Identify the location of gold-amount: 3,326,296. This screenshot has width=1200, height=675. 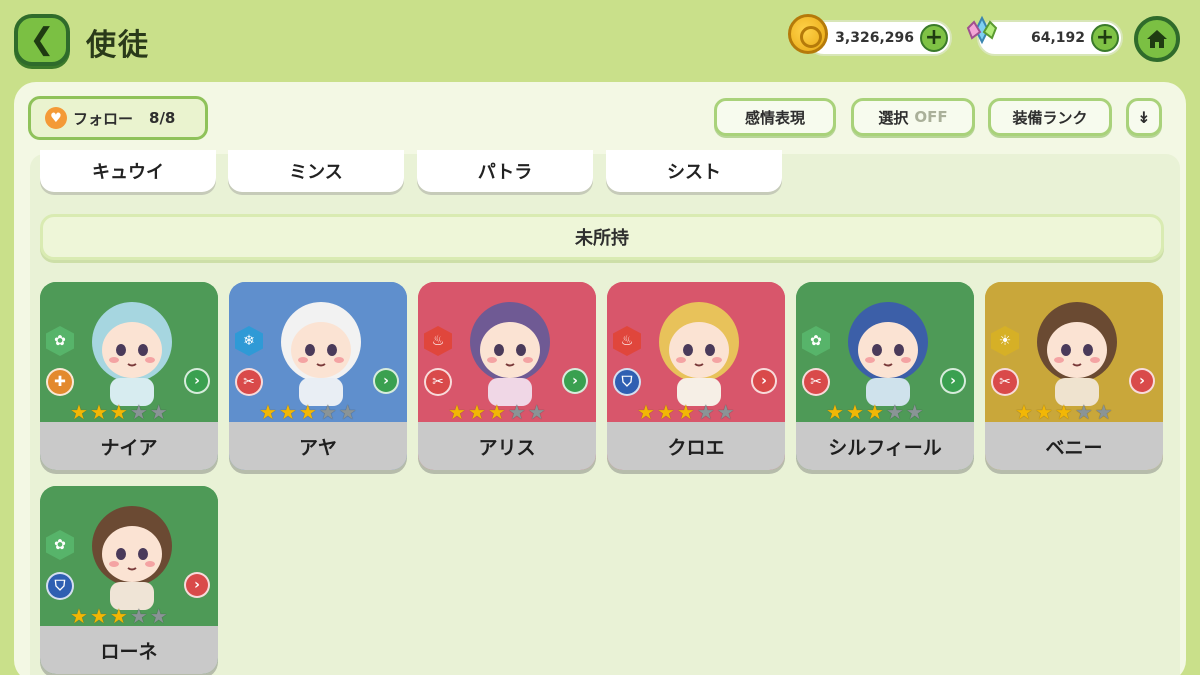
(874, 38).